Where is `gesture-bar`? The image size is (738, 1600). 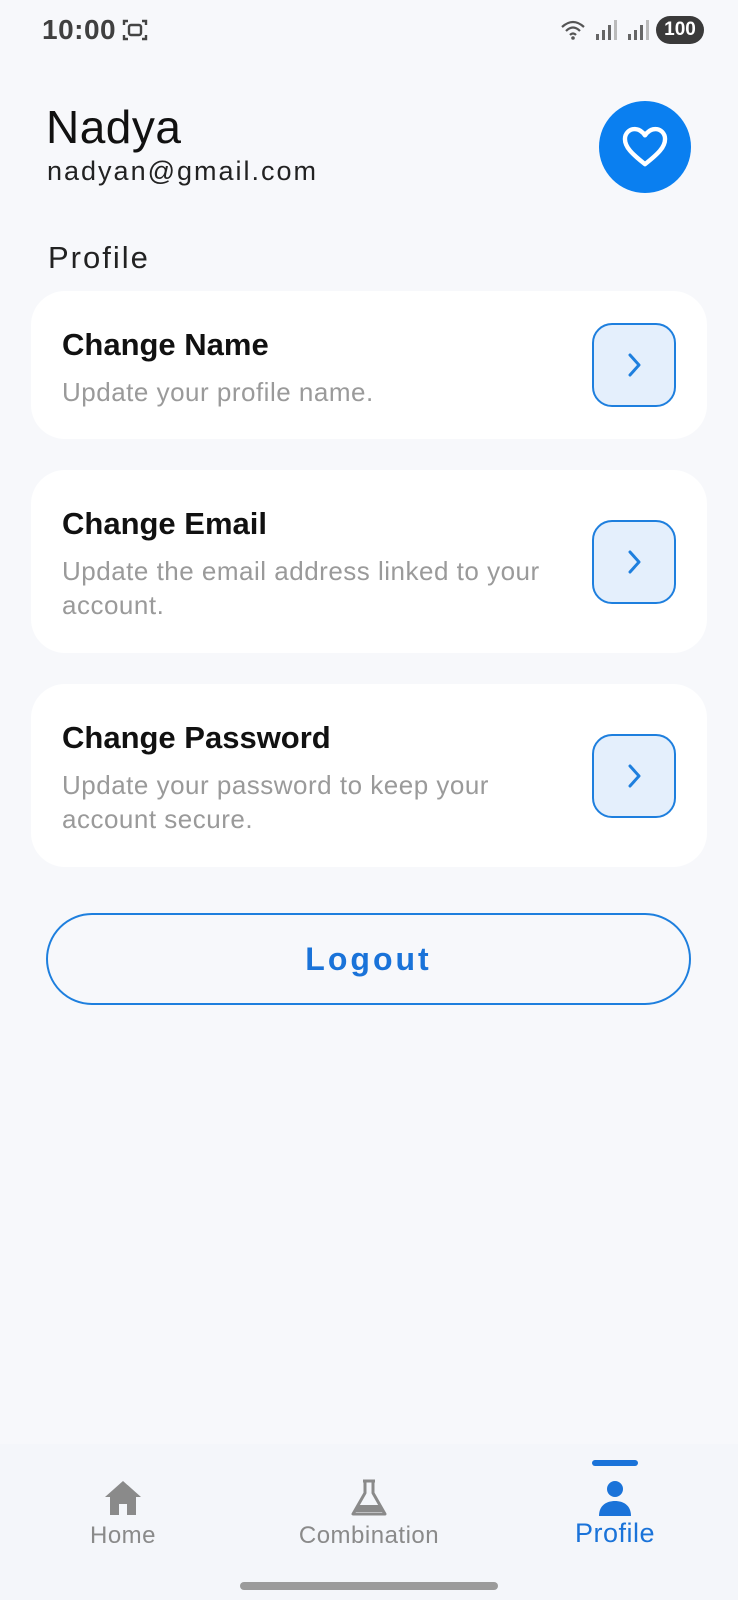 gesture-bar is located at coordinates (369, 1586).